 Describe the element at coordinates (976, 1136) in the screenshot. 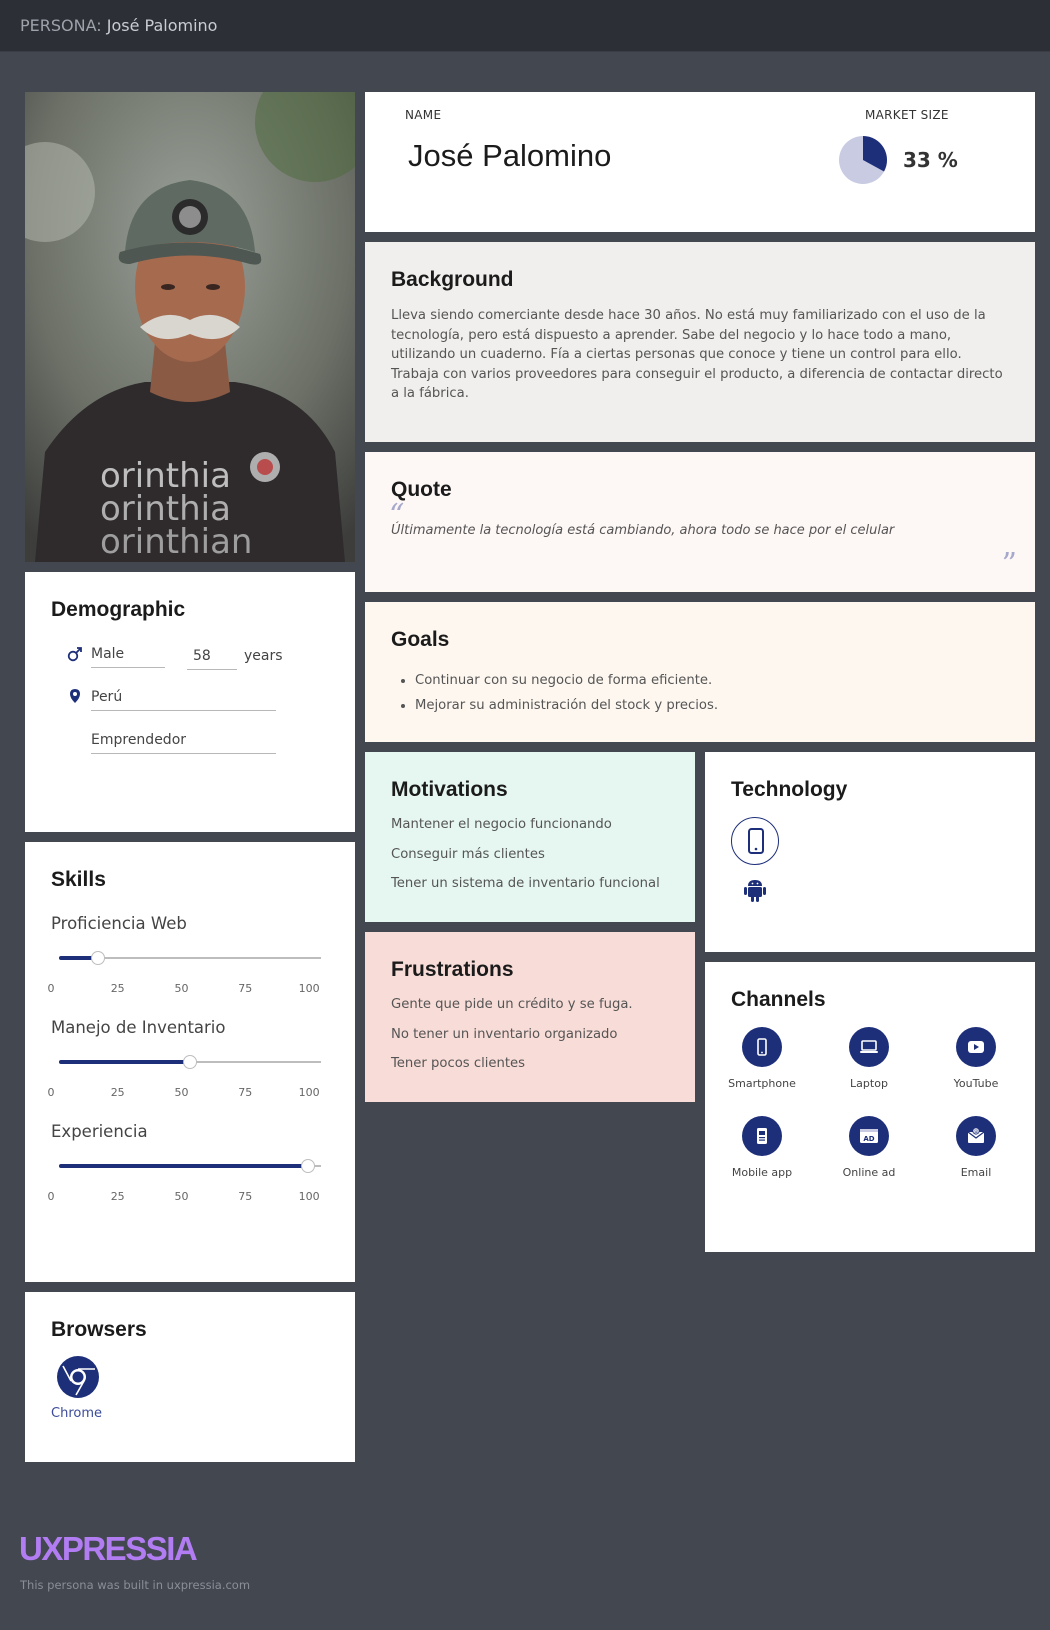

I see `email-icon: @` at that location.